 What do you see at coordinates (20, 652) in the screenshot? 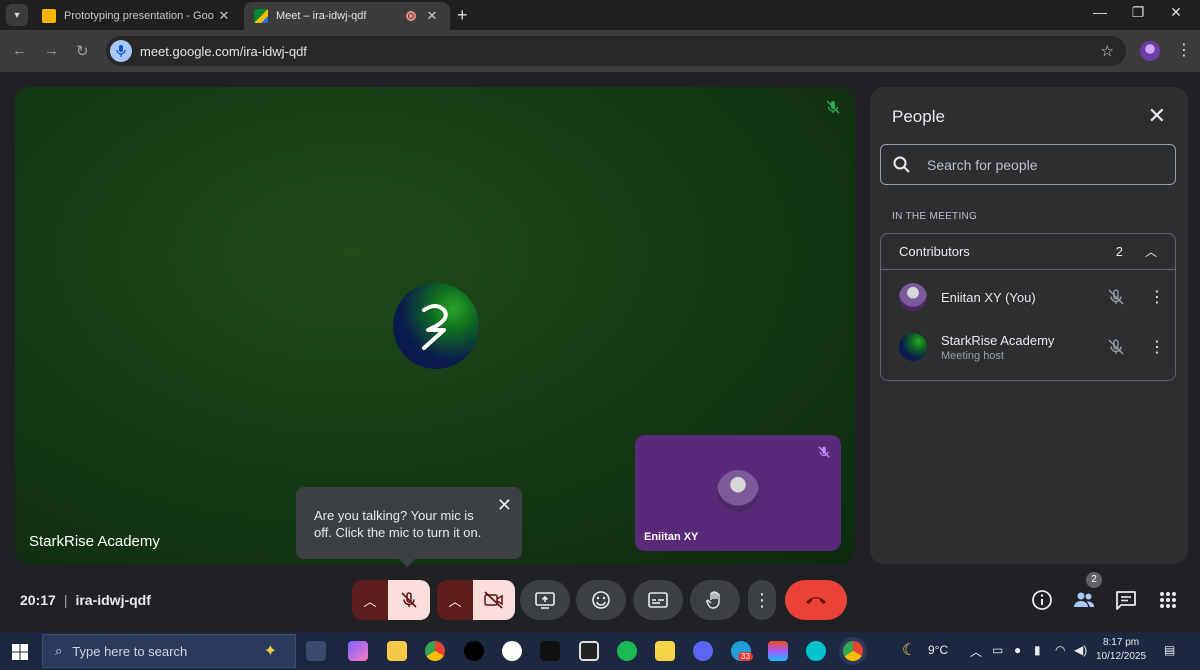
I see `windows-start-icon` at bounding box center [20, 652].